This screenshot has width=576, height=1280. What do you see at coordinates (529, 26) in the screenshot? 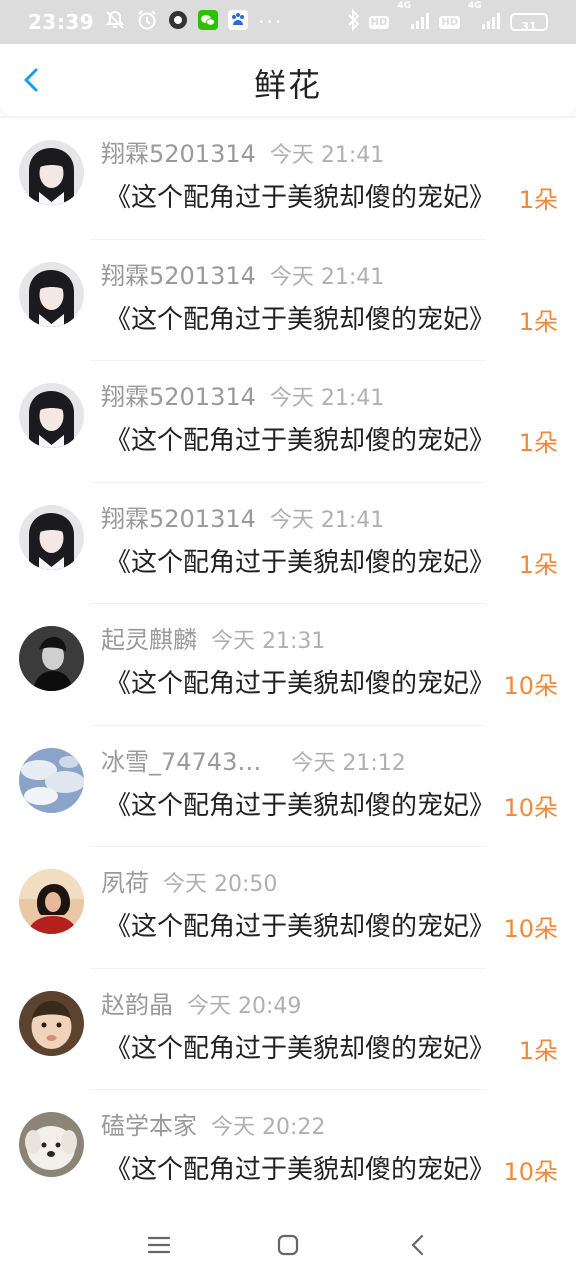
I see `battery-level: 31` at bounding box center [529, 26].